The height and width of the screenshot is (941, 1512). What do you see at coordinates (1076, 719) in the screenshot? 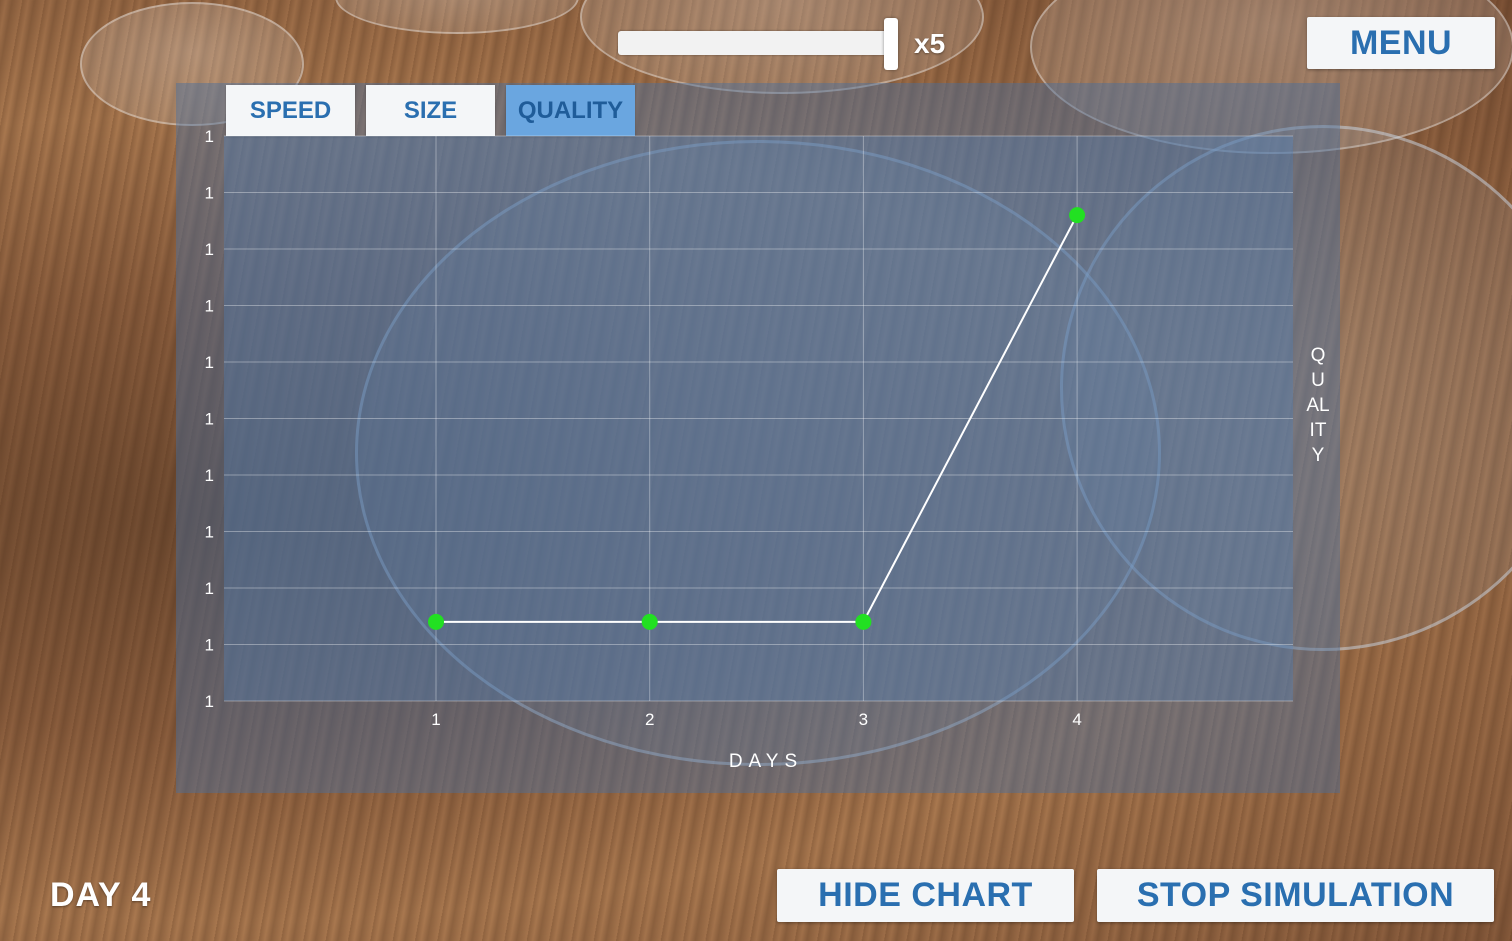
I see `x-tick-label: 4` at bounding box center [1076, 719].